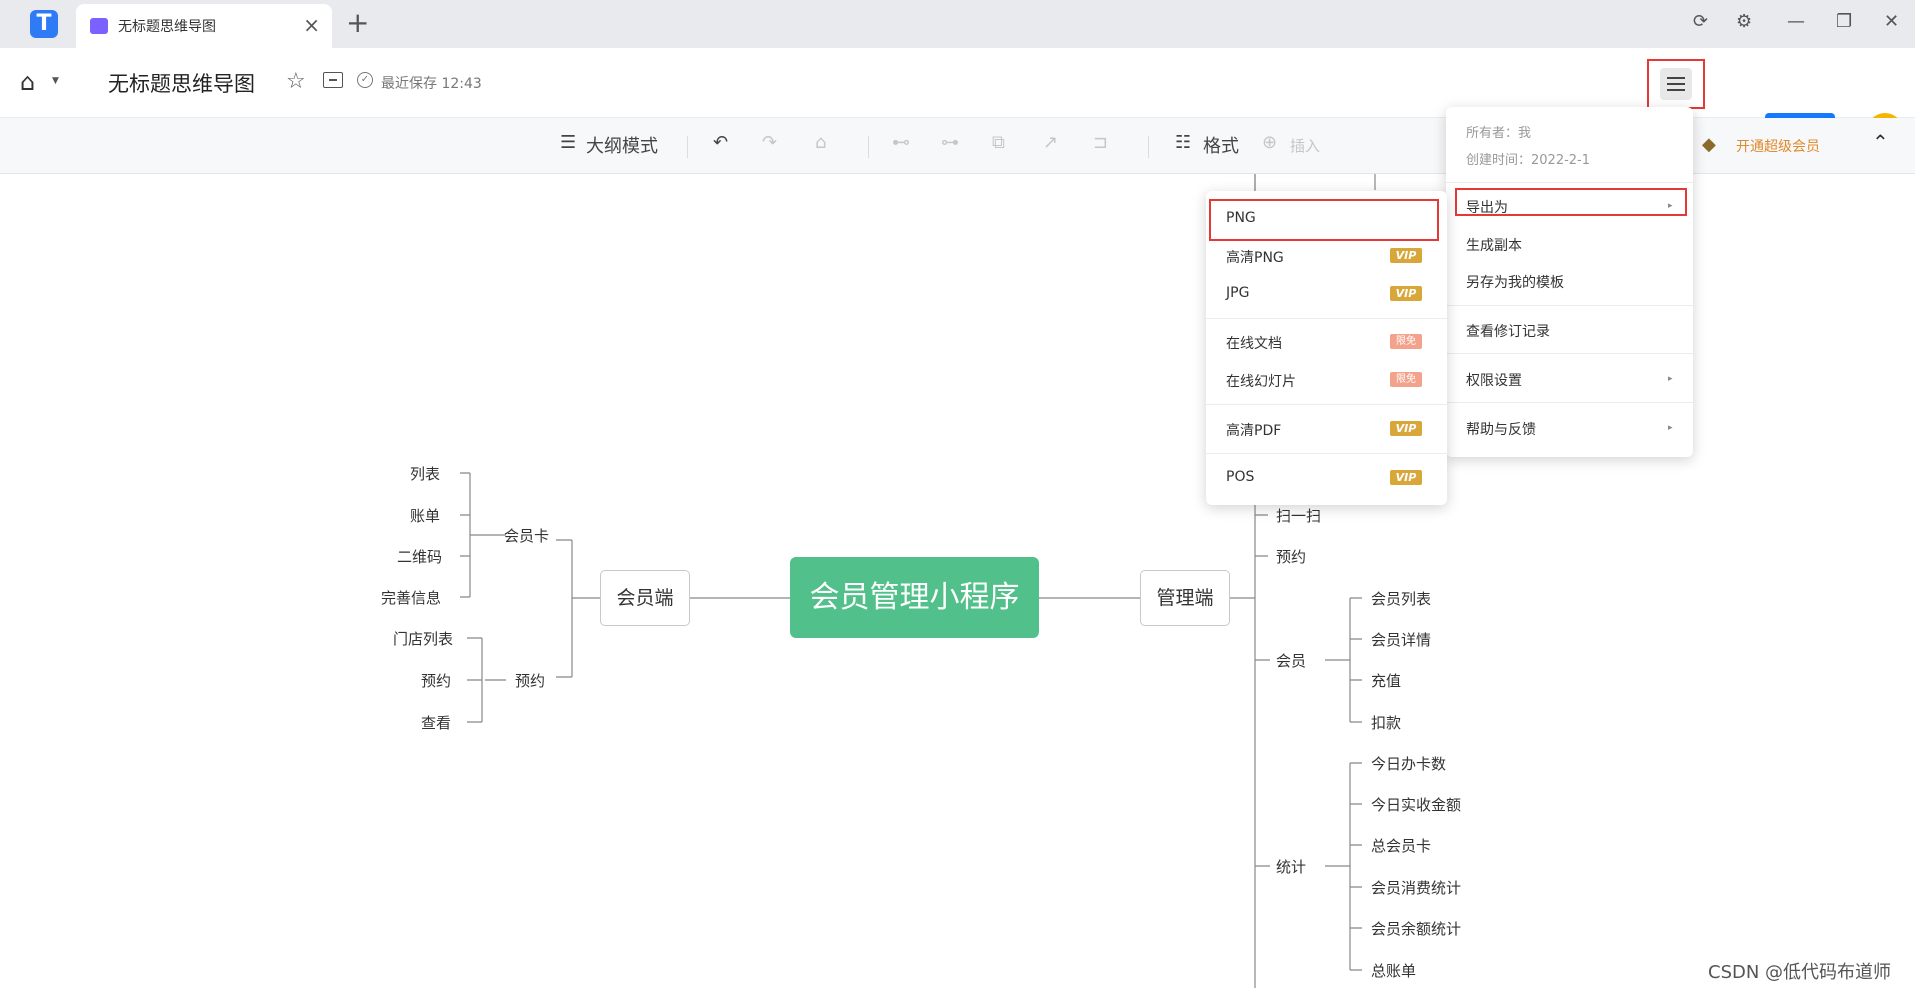 This screenshot has width=1915, height=988. Describe the element at coordinates (1528, 160) in the screenshot. I see `created-time: 创建时间：2022-2-1` at that location.